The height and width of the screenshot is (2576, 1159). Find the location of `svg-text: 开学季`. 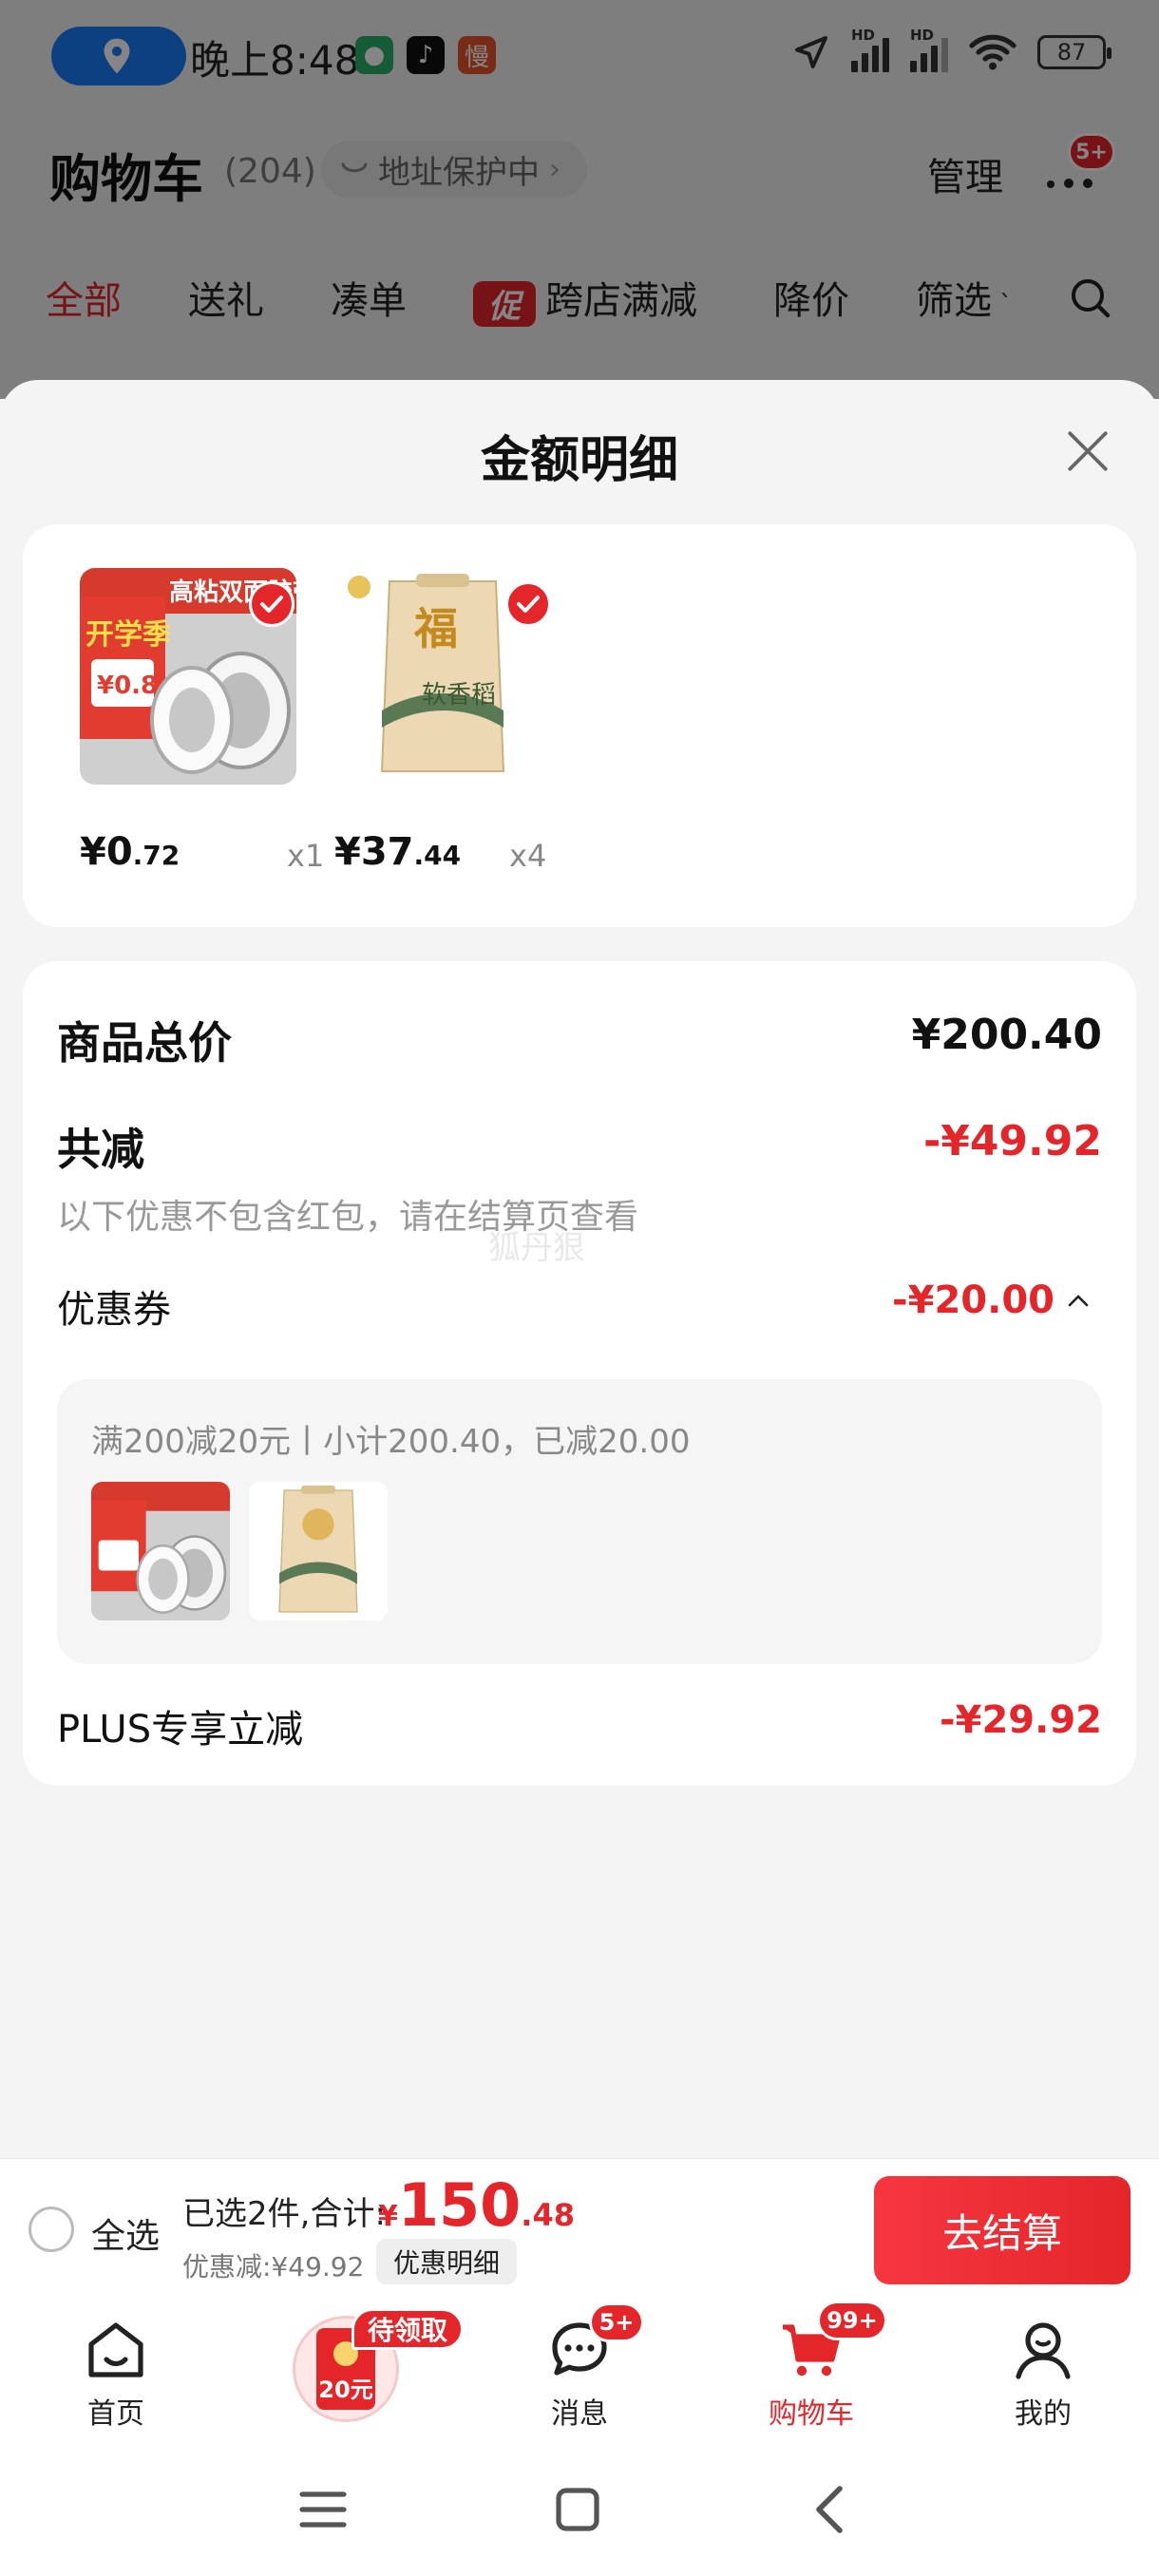

svg-text: 开学季 is located at coordinates (128, 635).